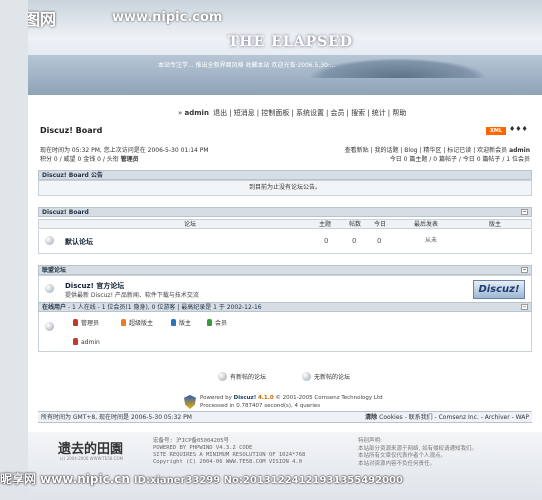 This screenshot has height=500, width=542. Describe the element at coordinates (242, 376) in the screenshot. I see `legend-new-posts: 有新帖的论坛` at that location.